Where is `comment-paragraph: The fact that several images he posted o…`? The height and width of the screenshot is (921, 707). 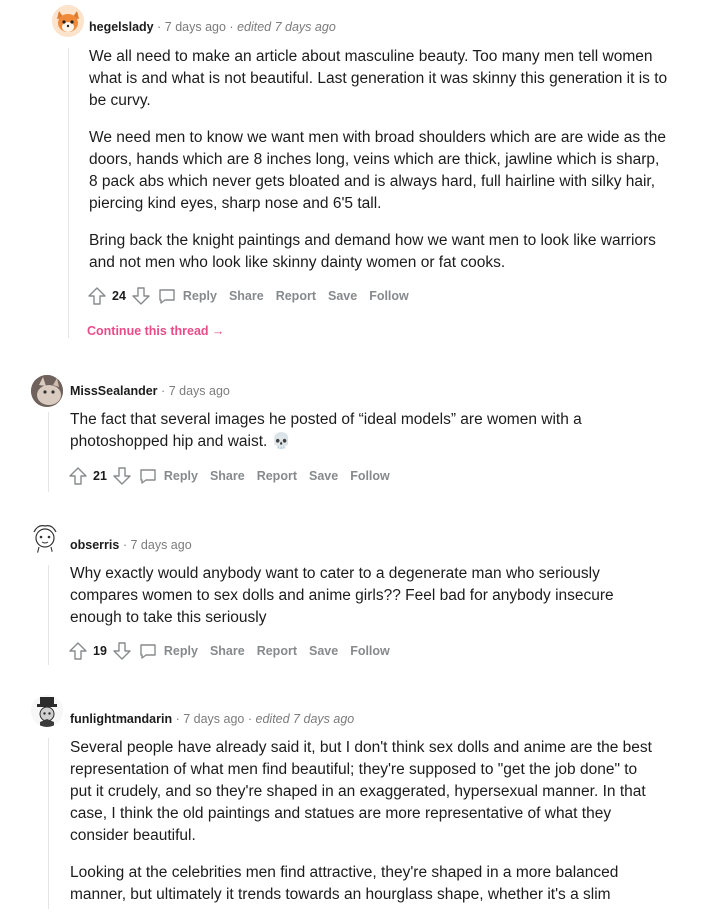 comment-paragraph: The fact that several images he posted o… is located at coordinates (326, 430).